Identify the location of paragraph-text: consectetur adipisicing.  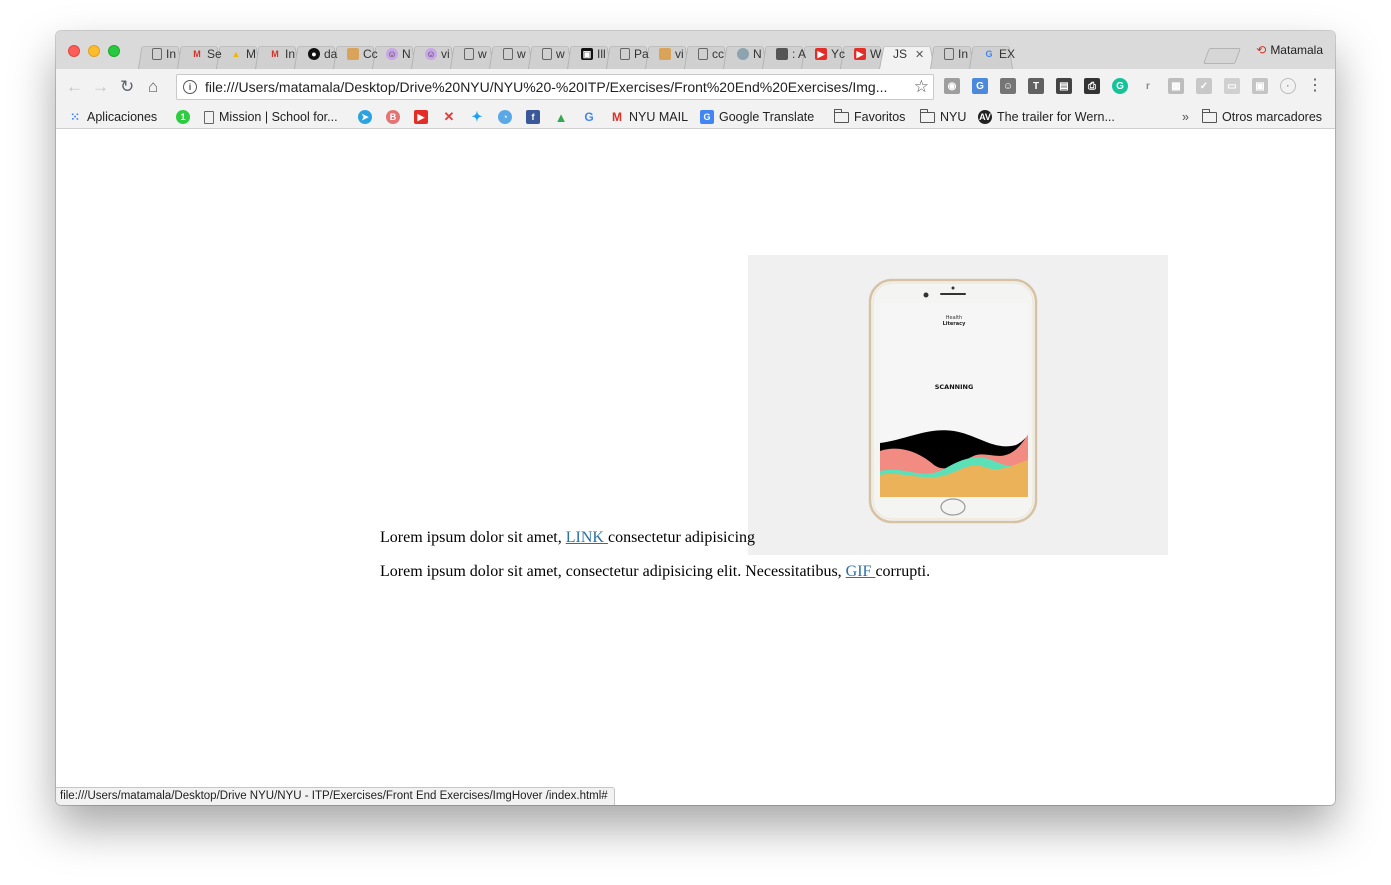
(681, 537).